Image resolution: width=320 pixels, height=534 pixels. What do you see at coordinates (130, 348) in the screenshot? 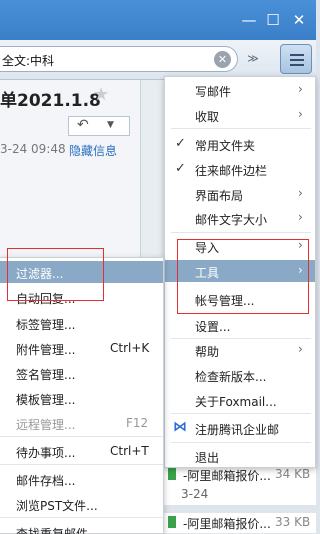
I see `shortcut-label: Ctrl+K` at bounding box center [130, 348].